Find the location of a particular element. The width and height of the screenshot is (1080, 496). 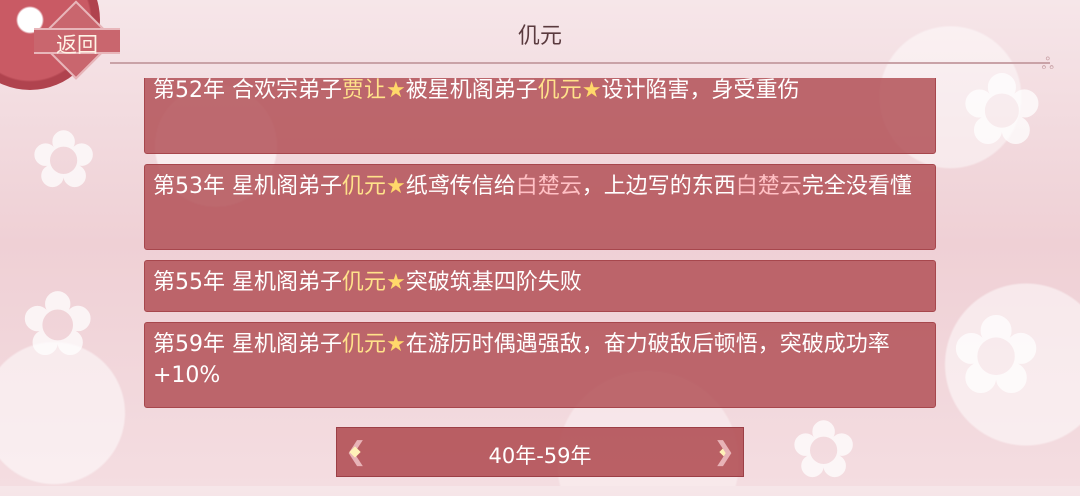

event-list-viewport: 第52年 合欢宗弟子贾让★被星机阁弟子仉元★设计陷害，身受重伤 is located at coordinates (540, 116).